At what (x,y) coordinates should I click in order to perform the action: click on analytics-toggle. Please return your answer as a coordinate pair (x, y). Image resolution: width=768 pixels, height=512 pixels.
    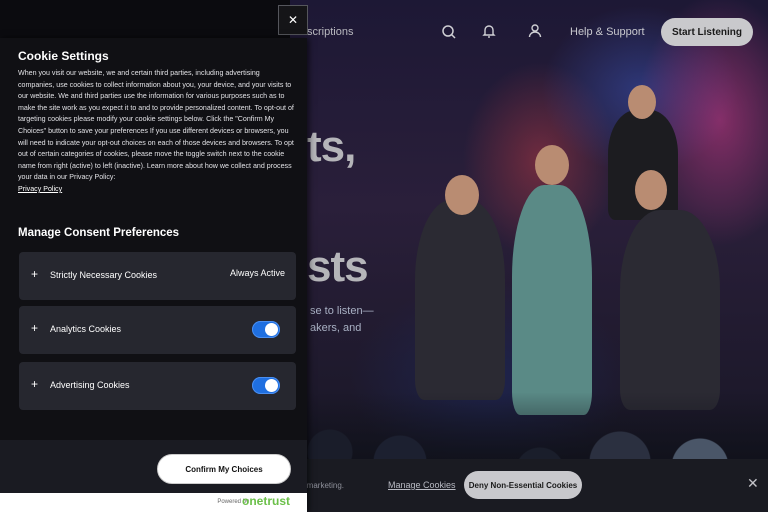
    Looking at the image, I should click on (266, 329).